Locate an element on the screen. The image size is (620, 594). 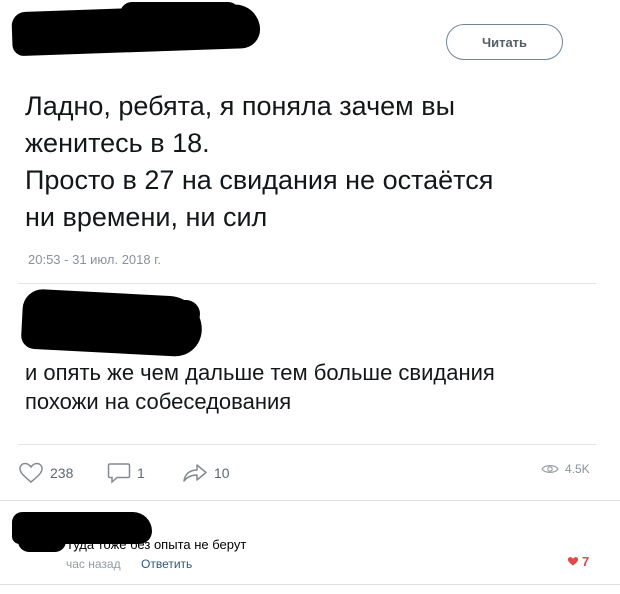
comment-icon is located at coordinates (119, 473).